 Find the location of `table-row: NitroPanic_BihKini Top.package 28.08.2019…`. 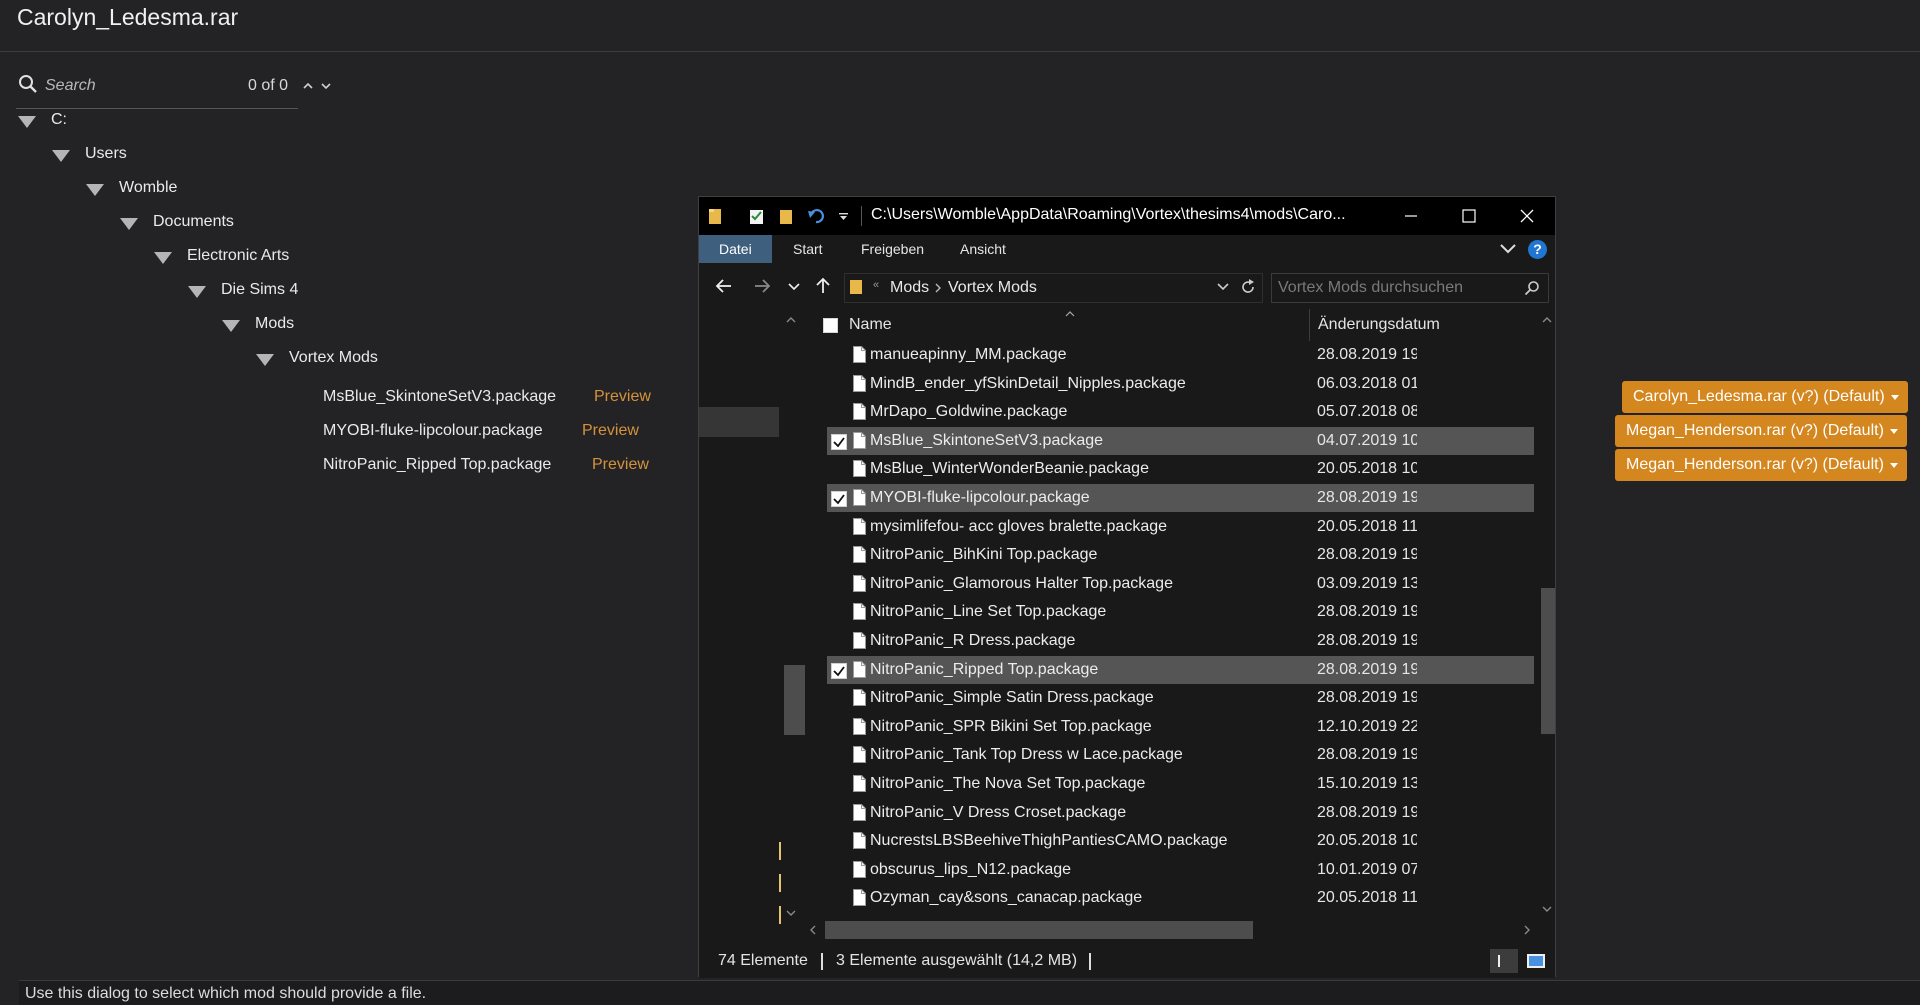

table-row: NitroPanic_BihKini Top.package 28.08.2019… is located at coordinates (1180, 555).